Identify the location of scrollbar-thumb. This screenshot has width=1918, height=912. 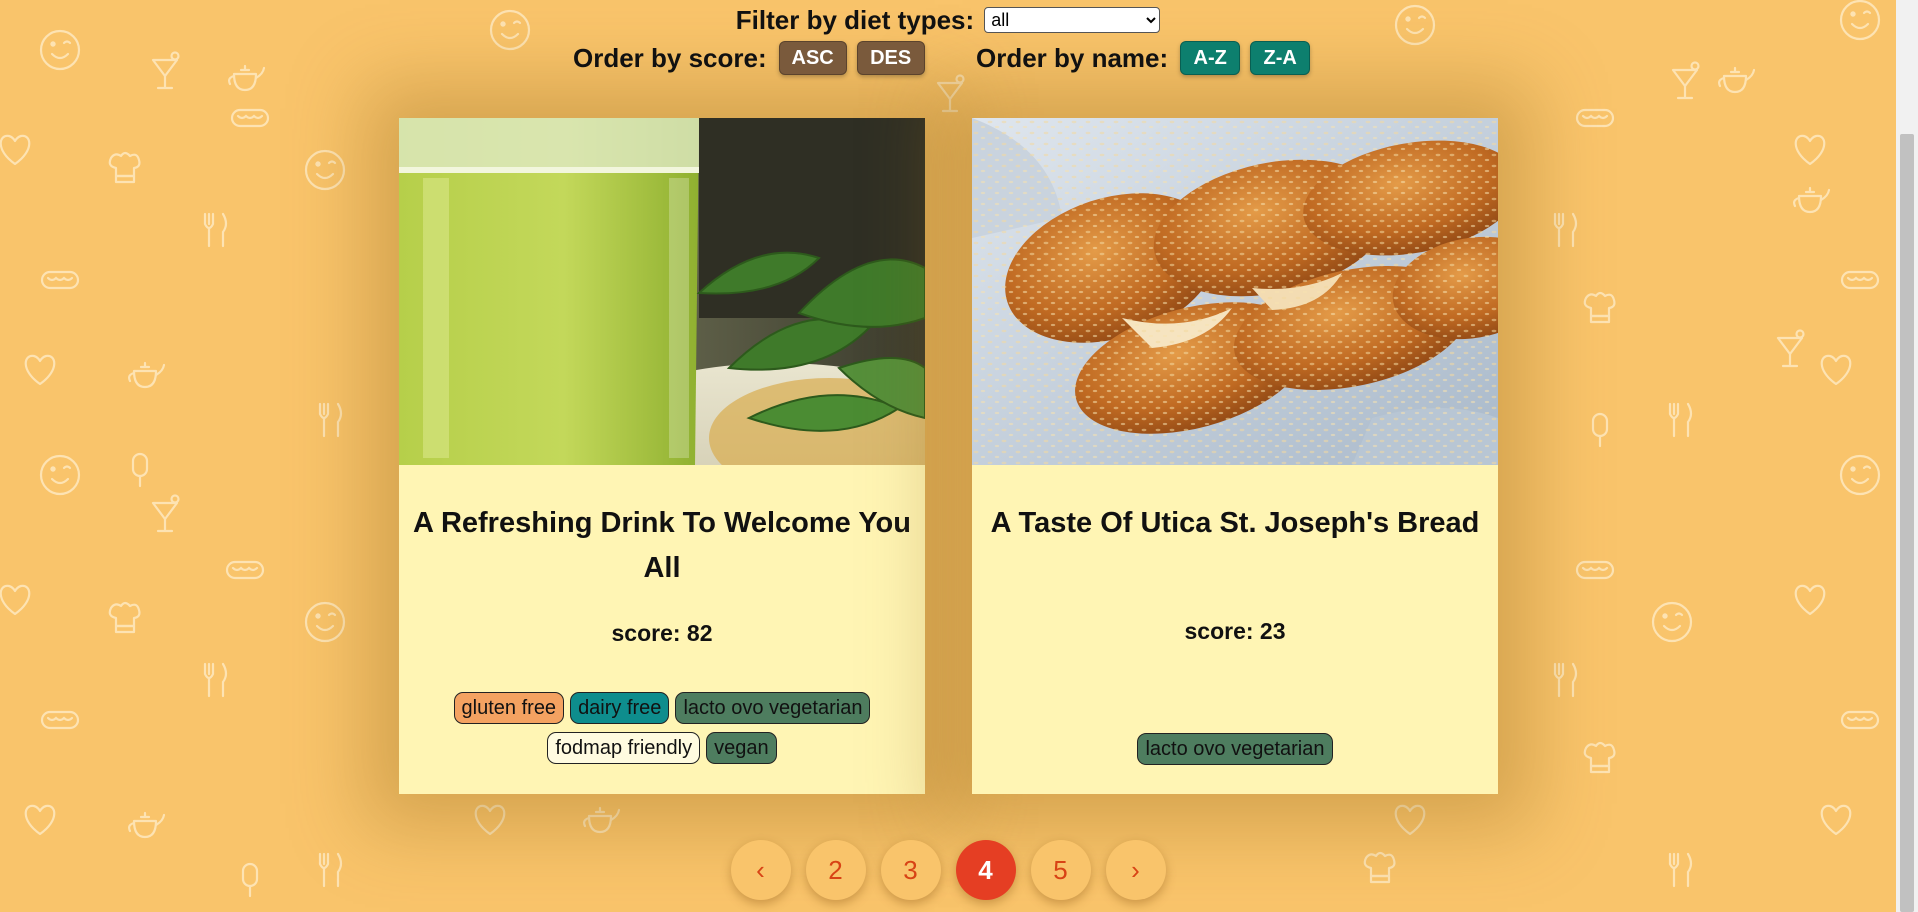
(1907, 523).